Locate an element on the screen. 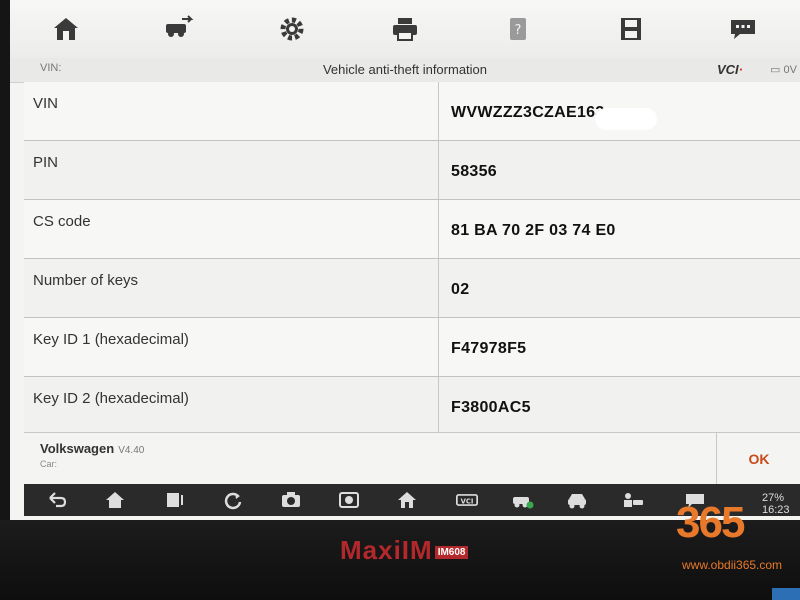  row-label: VIN is located at coordinates (46, 103).